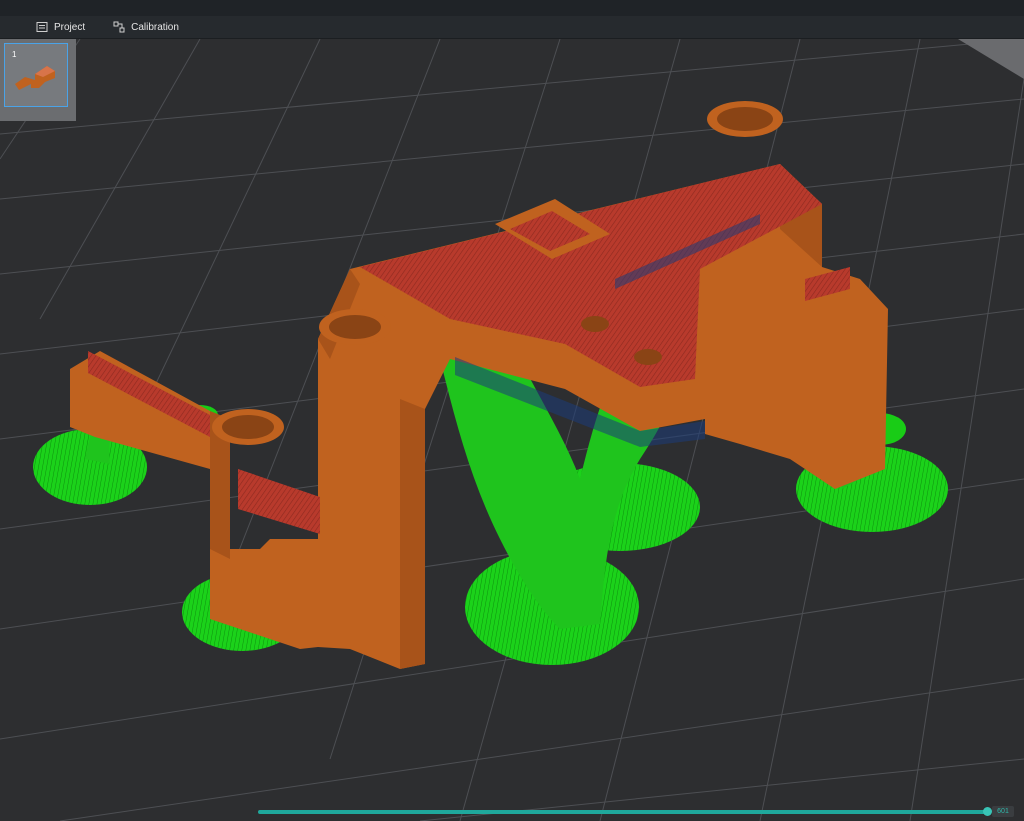 The height and width of the screenshot is (821, 1024). What do you see at coordinates (987, 811) in the screenshot?
I see `layer-slider-handle` at bounding box center [987, 811].